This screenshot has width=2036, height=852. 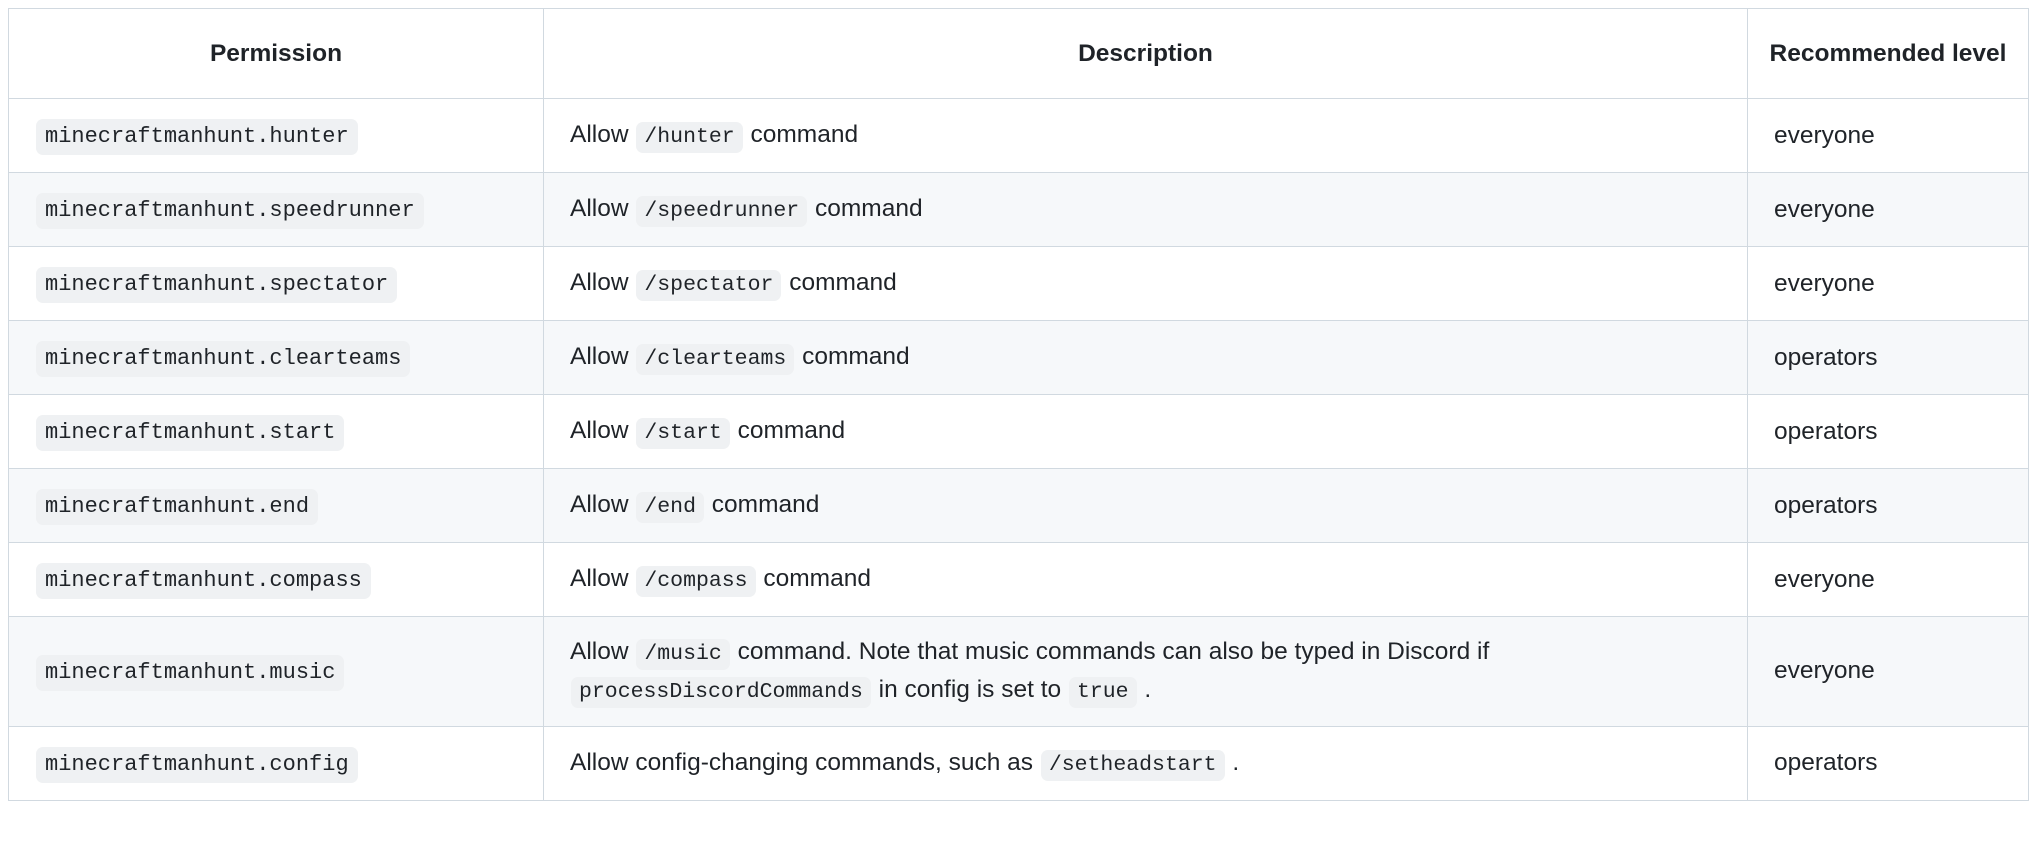 I want to click on description-code: /compass, so click(x=696, y=582).